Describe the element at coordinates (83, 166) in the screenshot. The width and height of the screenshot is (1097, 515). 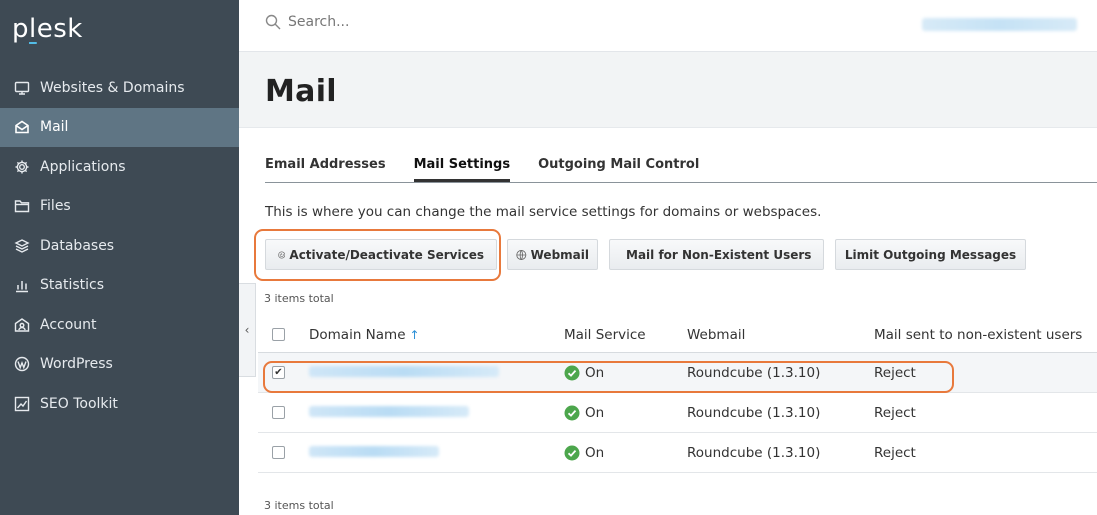
I see `sidebar-item-label: Applications` at that location.